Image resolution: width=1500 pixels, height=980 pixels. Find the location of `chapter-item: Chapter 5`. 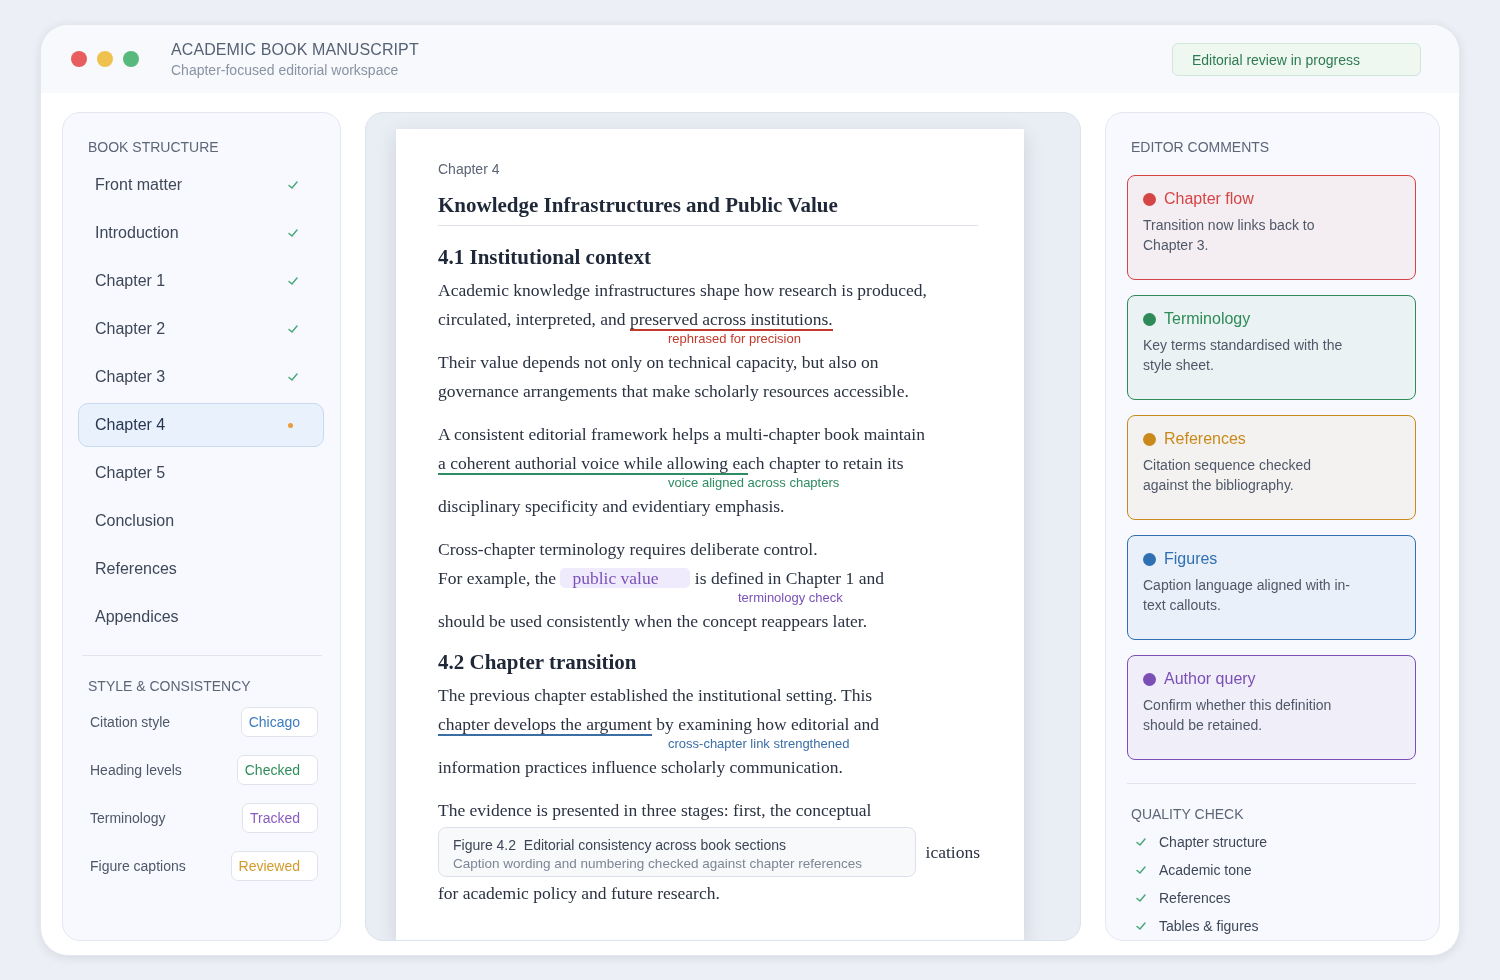

chapter-item: Chapter 5 is located at coordinates (201, 473).